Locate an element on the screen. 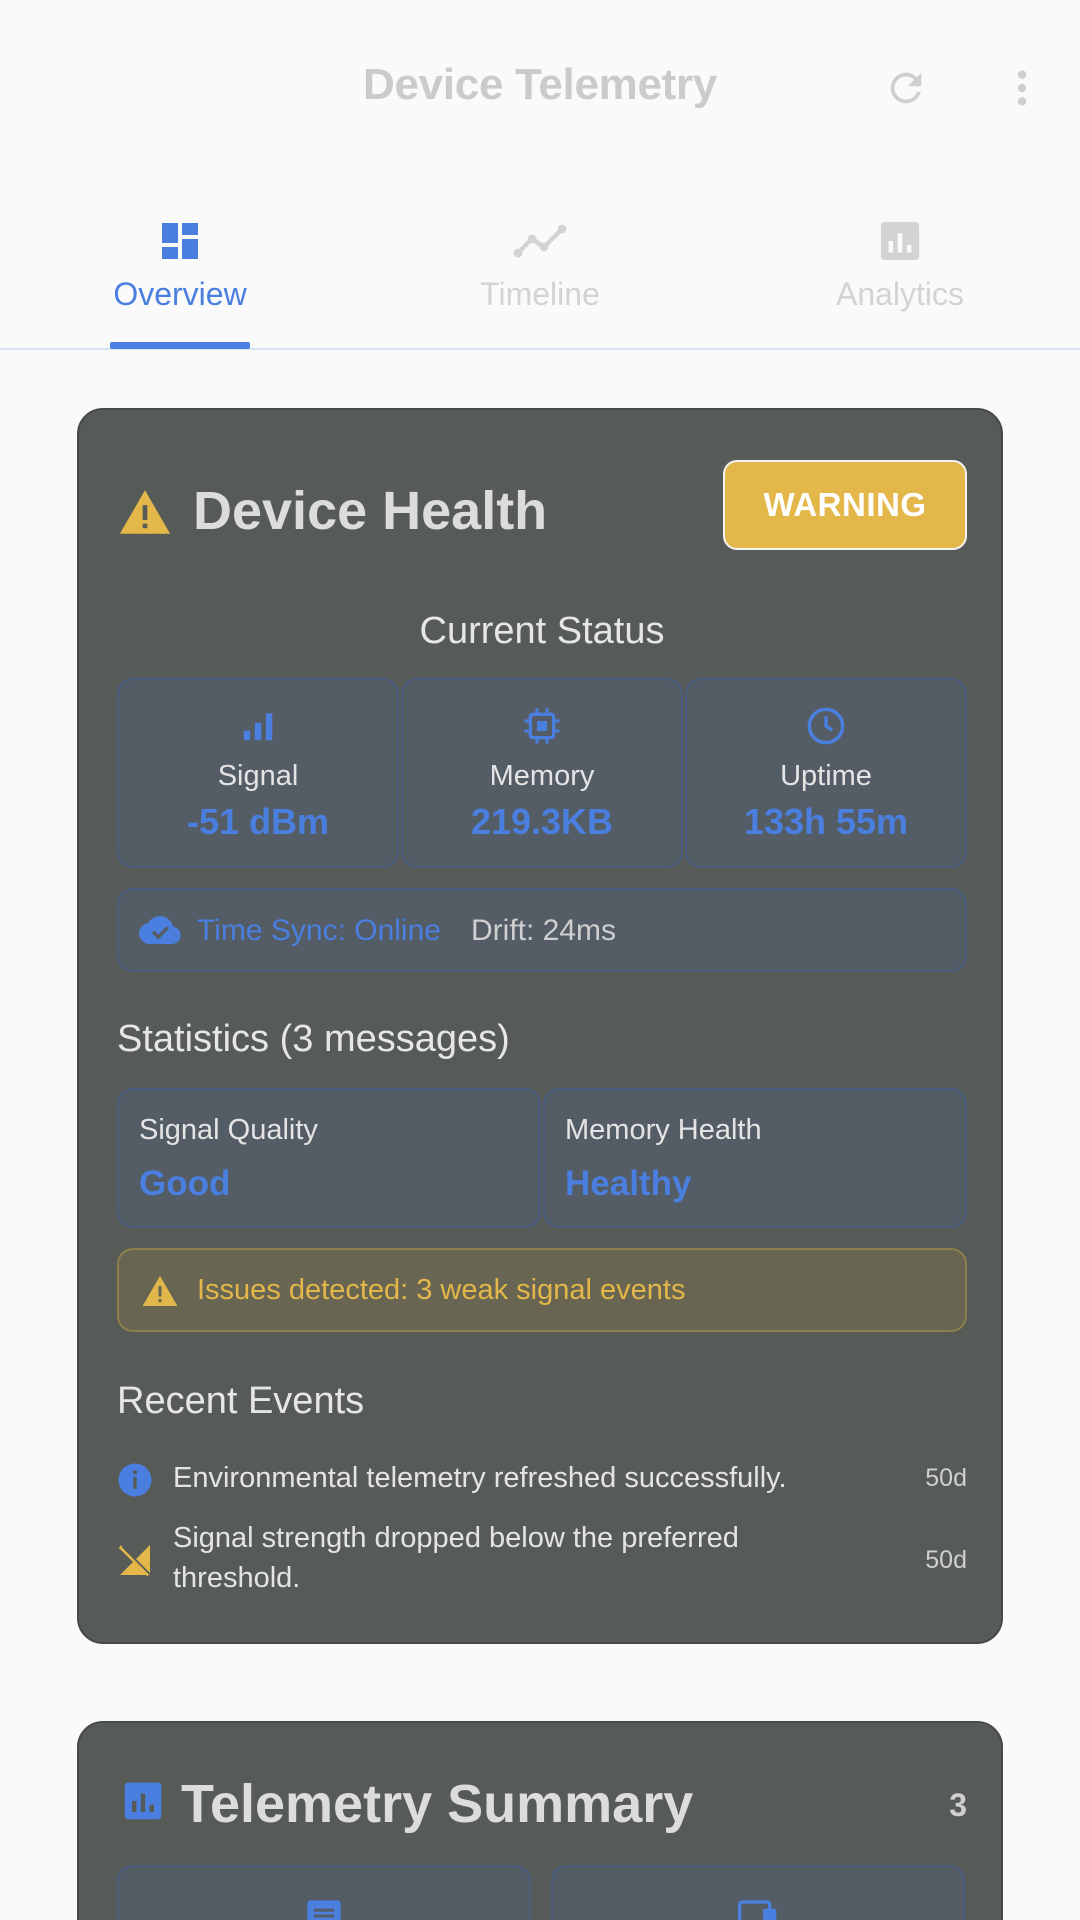 The height and width of the screenshot is (1920, 1080). refresh-icon is located at coordinates (906, 88).